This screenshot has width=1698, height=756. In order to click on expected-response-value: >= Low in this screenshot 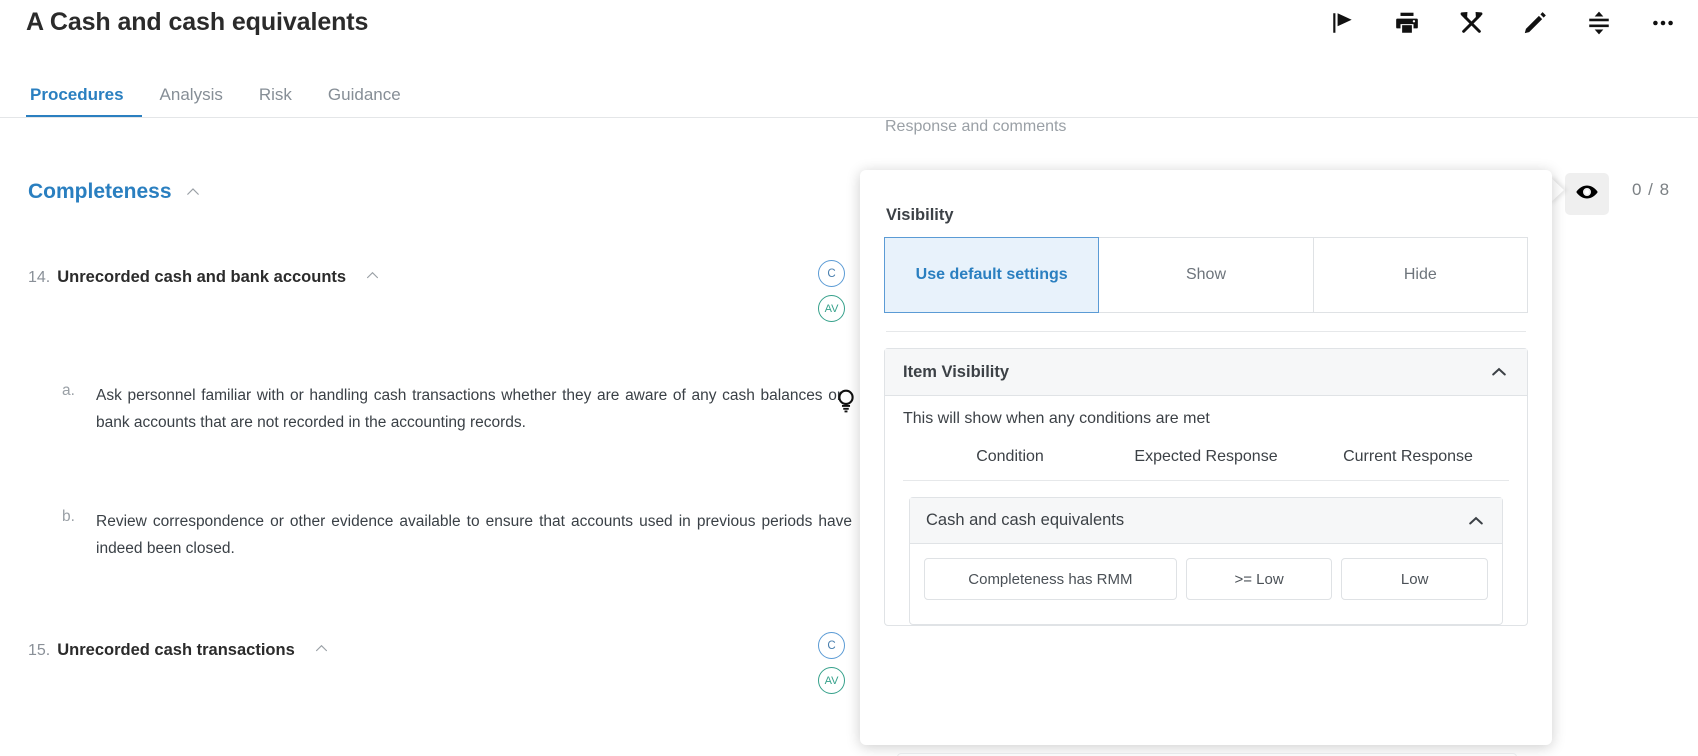, I will do `click(1259, 579)`.